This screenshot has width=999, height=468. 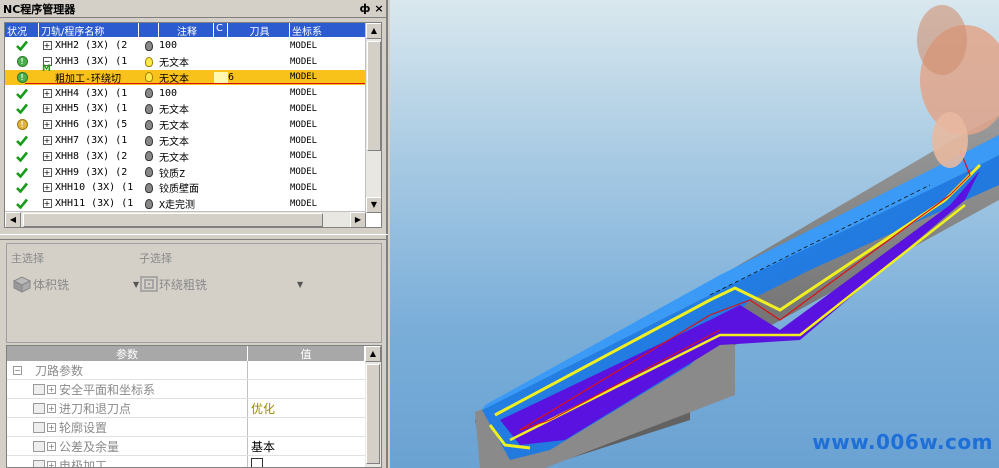 What do you see at coordinates (27, 258) in the screenshot?
I see `main-selection-label: 主选择` at bounding box center [27, 258].